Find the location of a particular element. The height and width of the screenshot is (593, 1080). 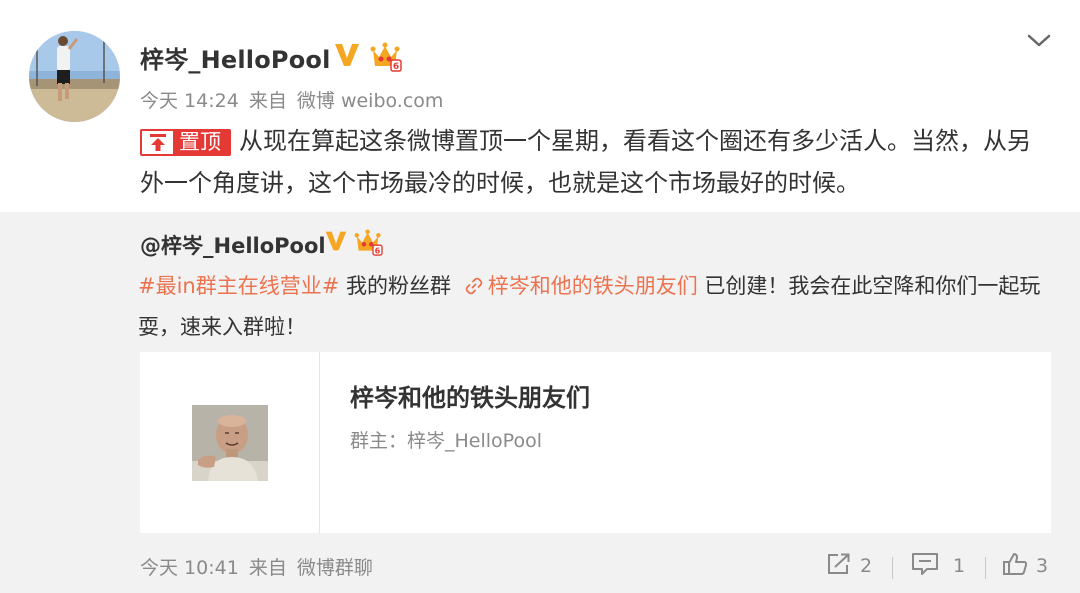

share-icon is located at coordinates (843, 566).